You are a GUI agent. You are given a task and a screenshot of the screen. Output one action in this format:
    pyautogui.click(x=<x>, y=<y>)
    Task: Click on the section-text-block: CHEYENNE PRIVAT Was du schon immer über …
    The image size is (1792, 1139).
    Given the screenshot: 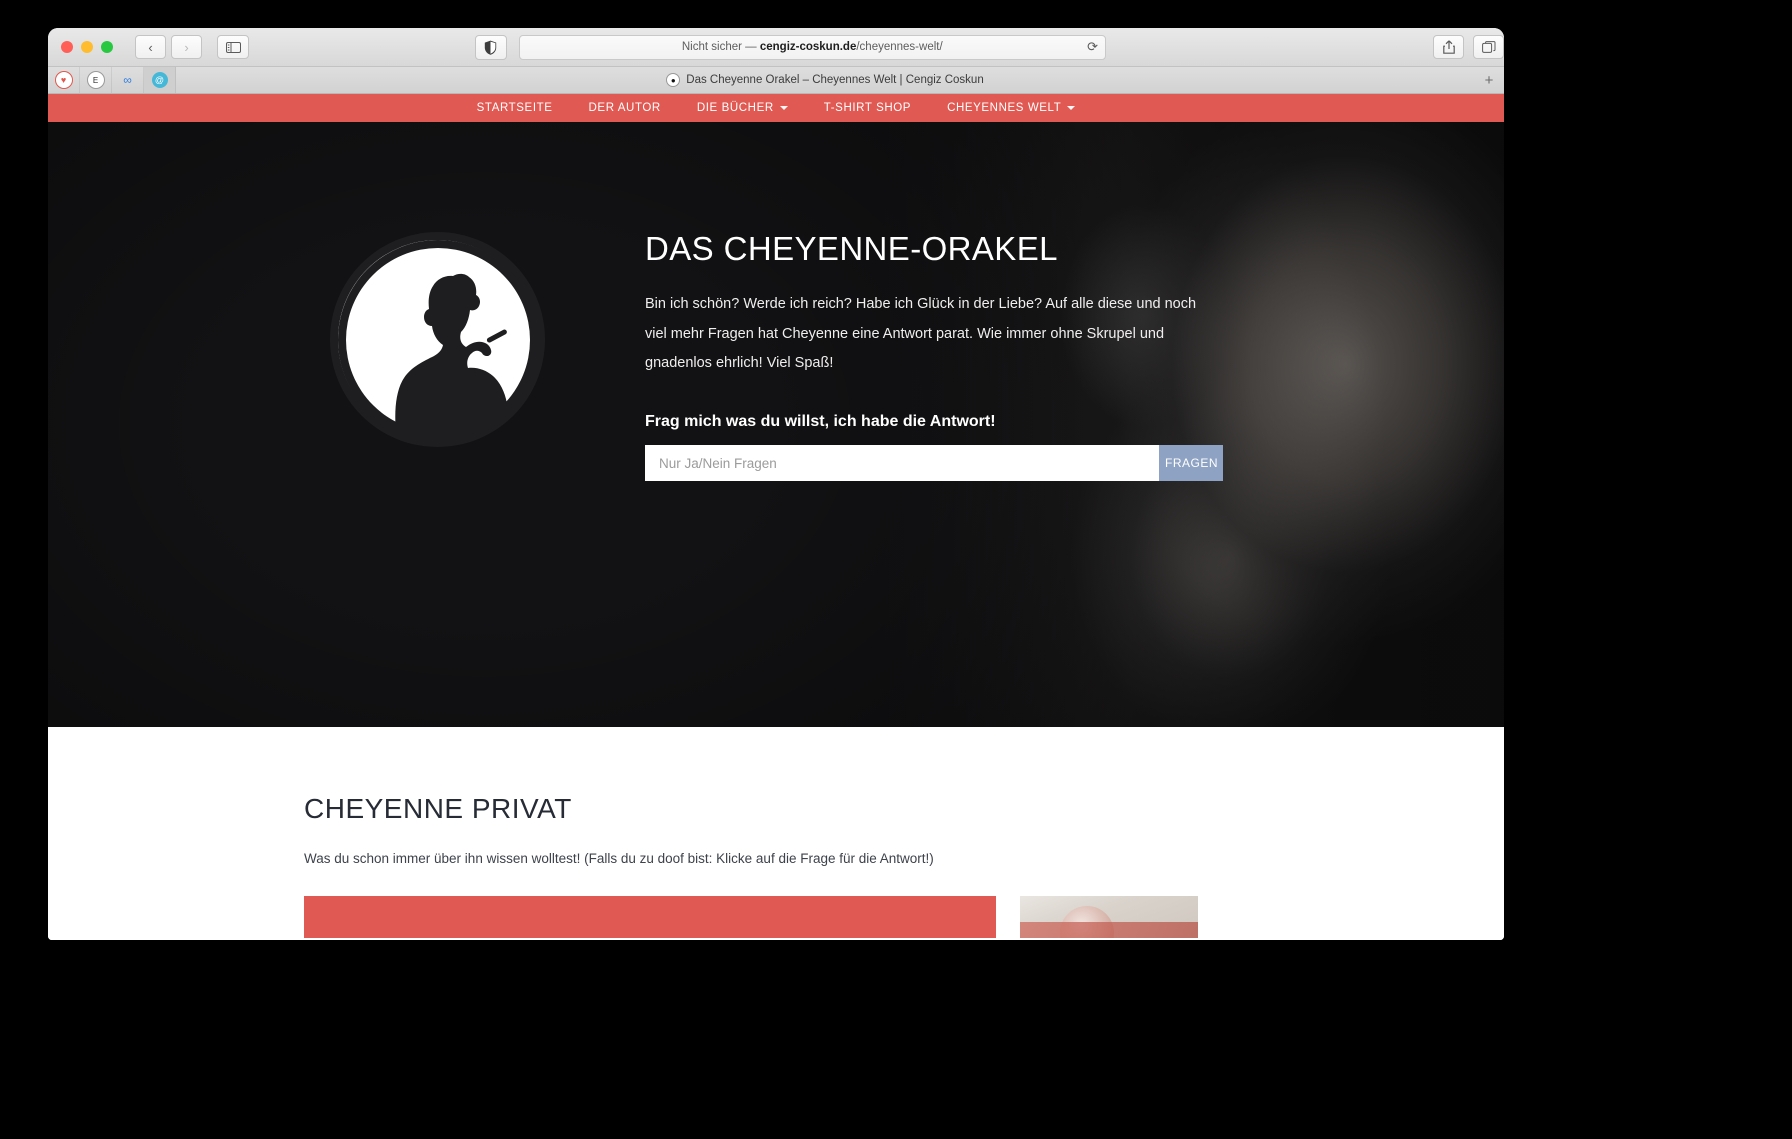 What is the action you would take?
    pyautogui.click(x=776, y=829)
    